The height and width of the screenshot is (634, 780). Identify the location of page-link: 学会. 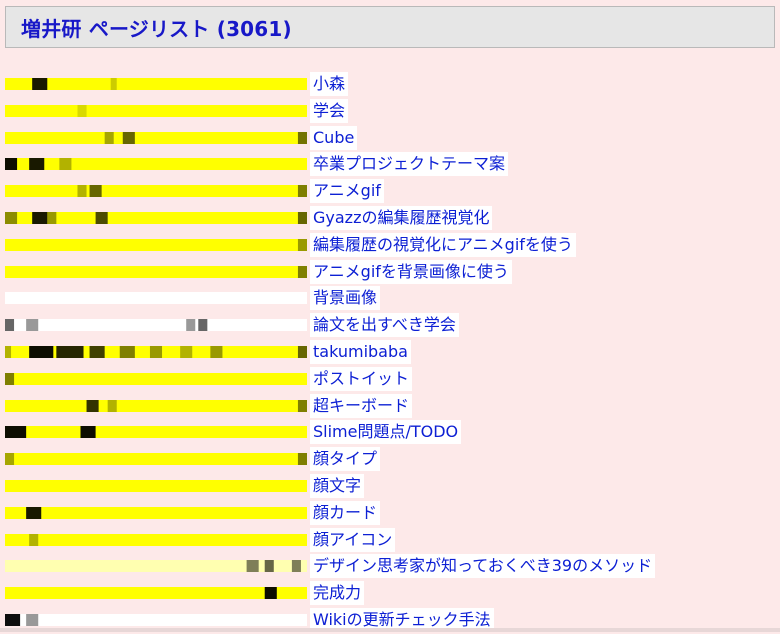
(329, 111).